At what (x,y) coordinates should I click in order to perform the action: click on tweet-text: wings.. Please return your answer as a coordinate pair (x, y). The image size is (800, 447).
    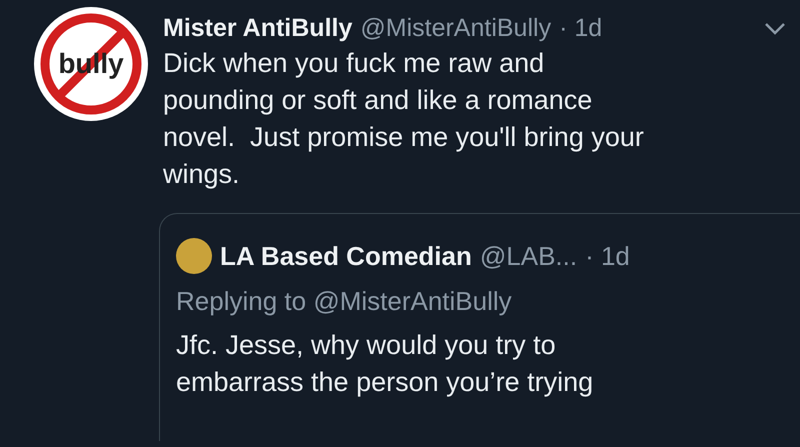
    Looking at the image, I should click on (202, 174).